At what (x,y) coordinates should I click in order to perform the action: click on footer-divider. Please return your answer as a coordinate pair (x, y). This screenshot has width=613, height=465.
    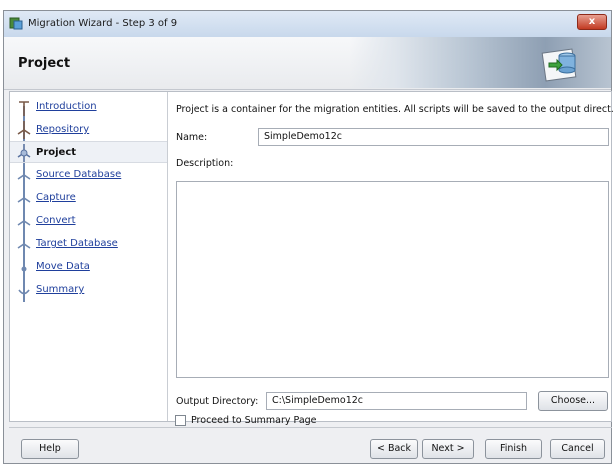
    Looking at the image, I should click on (310, 427).